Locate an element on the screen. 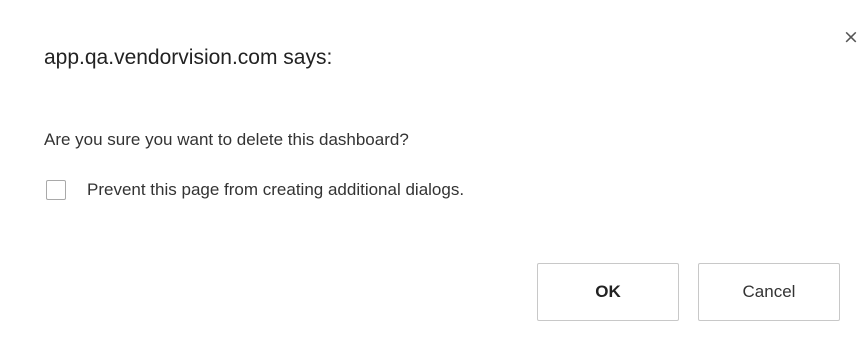 The width and height of the screenshot is (862, 349). close-icon: × is located at coordinates (851, 37).